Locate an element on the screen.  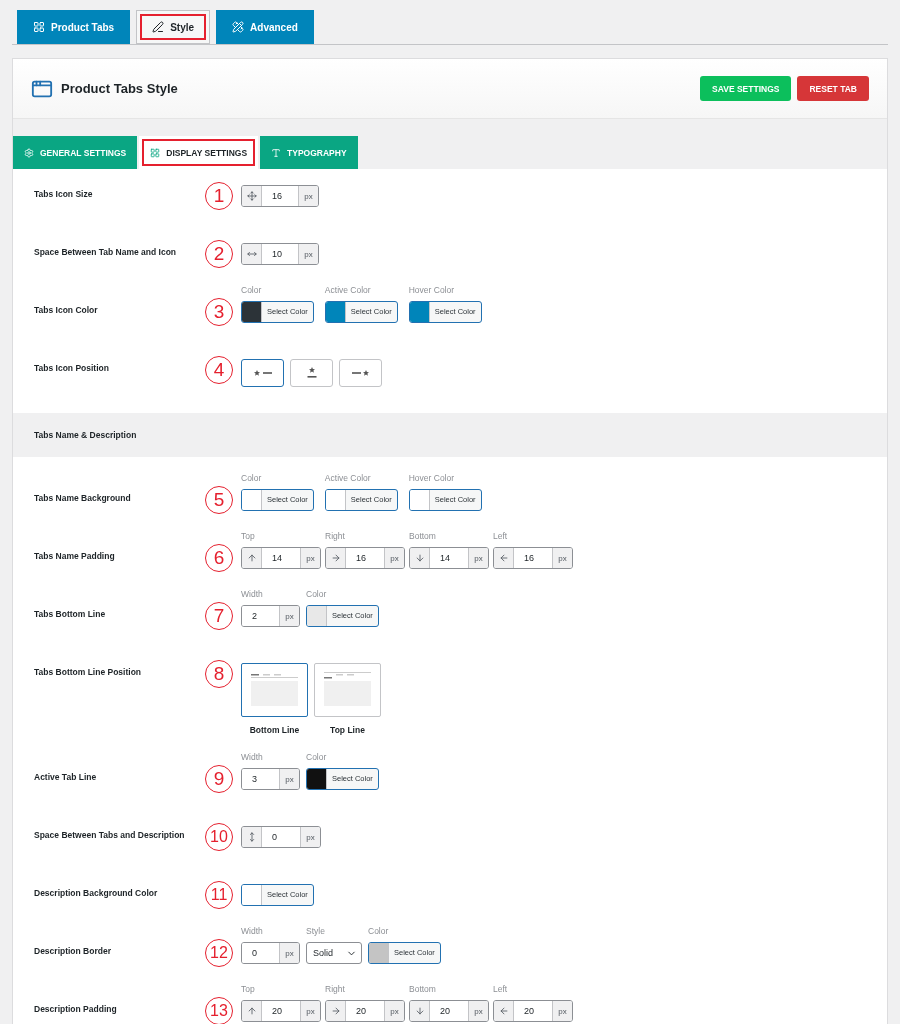
icon-top-layout-icon is located at coordinates (311, 373).